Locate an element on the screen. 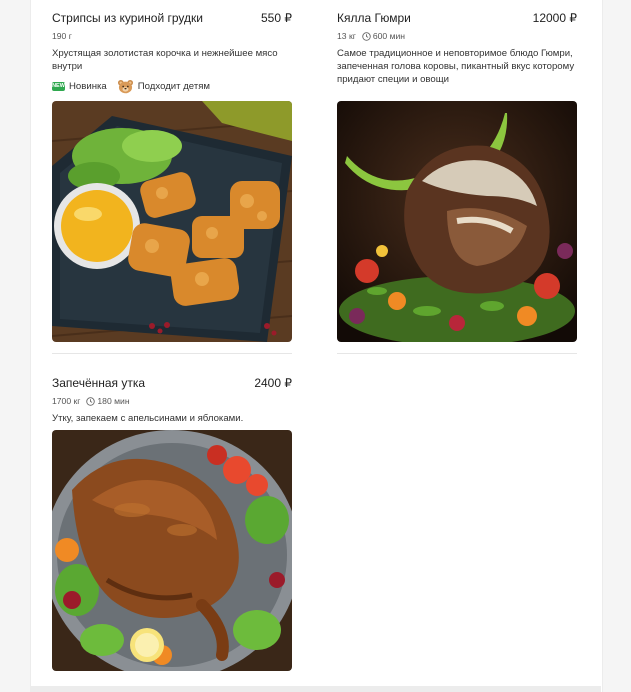 The height and width of the screenshot is (692, 631). dish-time-value: 600 мин is located at coordinates (389, 36).